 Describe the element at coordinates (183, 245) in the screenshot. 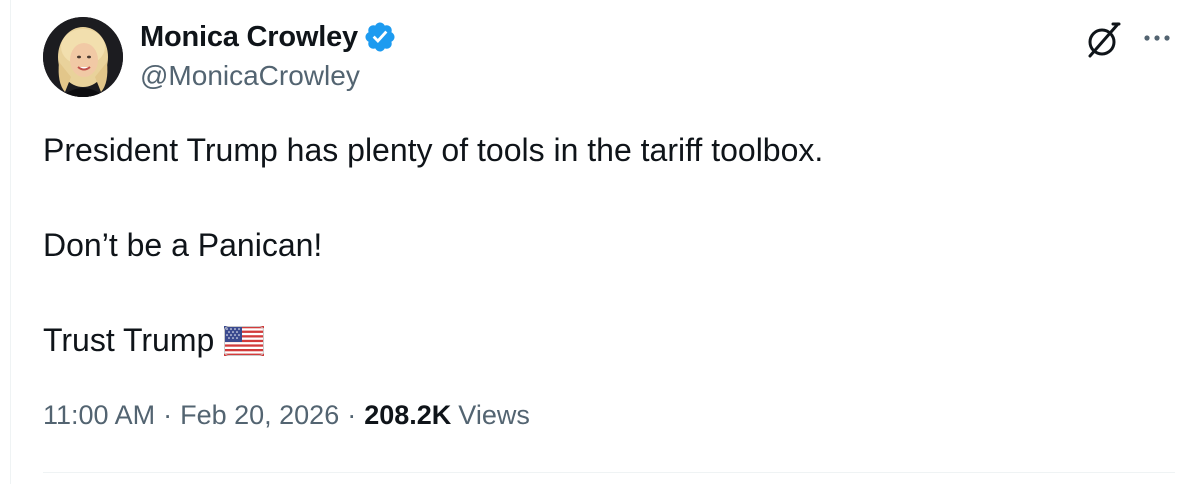

I see `tweet-text-line: Don’t be a Panican!` at that location.